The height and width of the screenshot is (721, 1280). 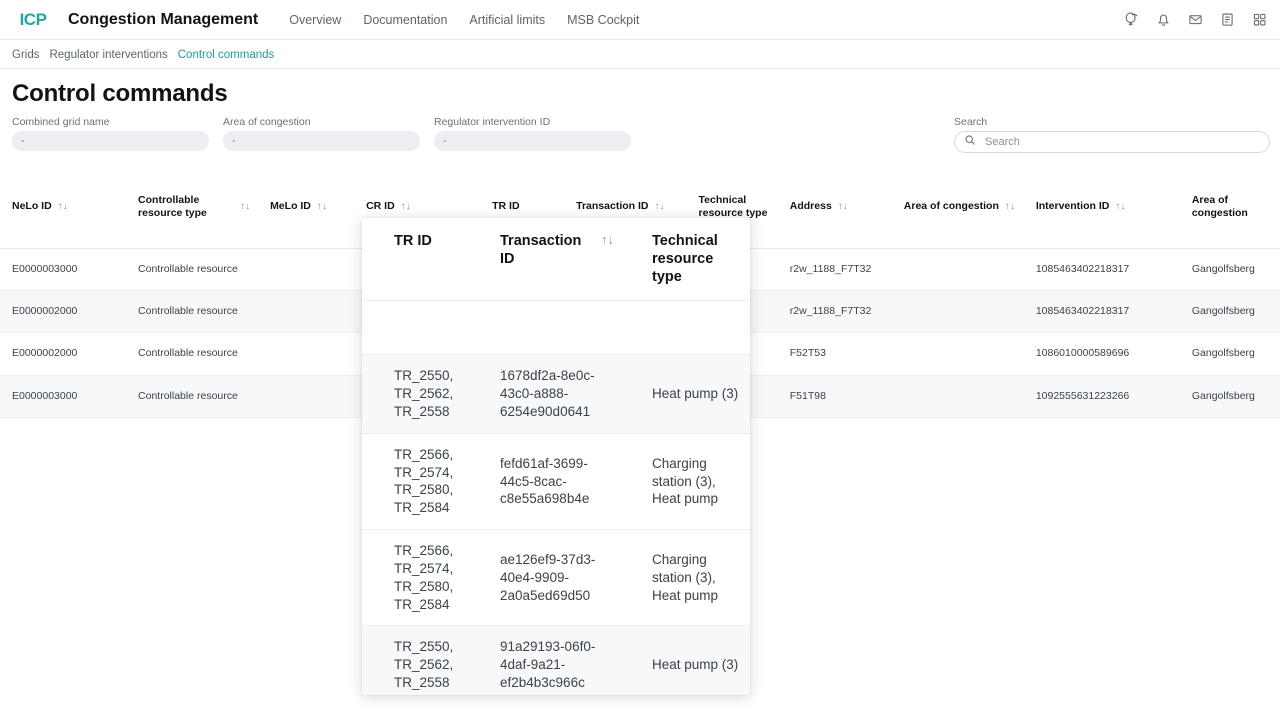 I want to click on column-header-address: Address ↑↓, so click(x=834, y=207).